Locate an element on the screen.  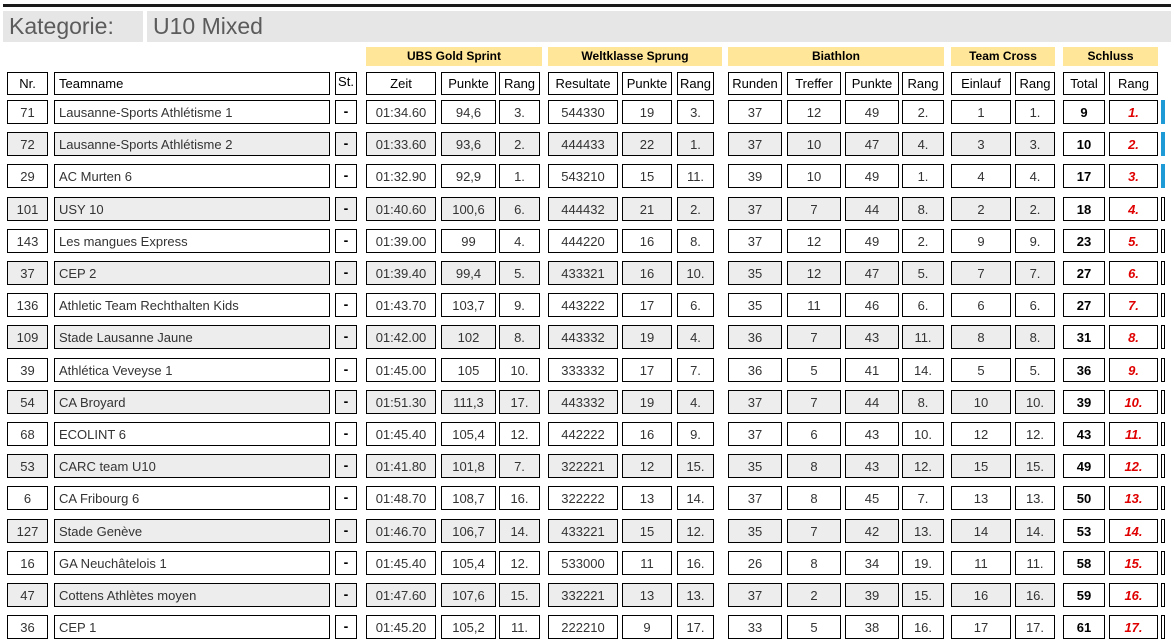
cell-team: CEP 1 is located at coordinates (192, 627).